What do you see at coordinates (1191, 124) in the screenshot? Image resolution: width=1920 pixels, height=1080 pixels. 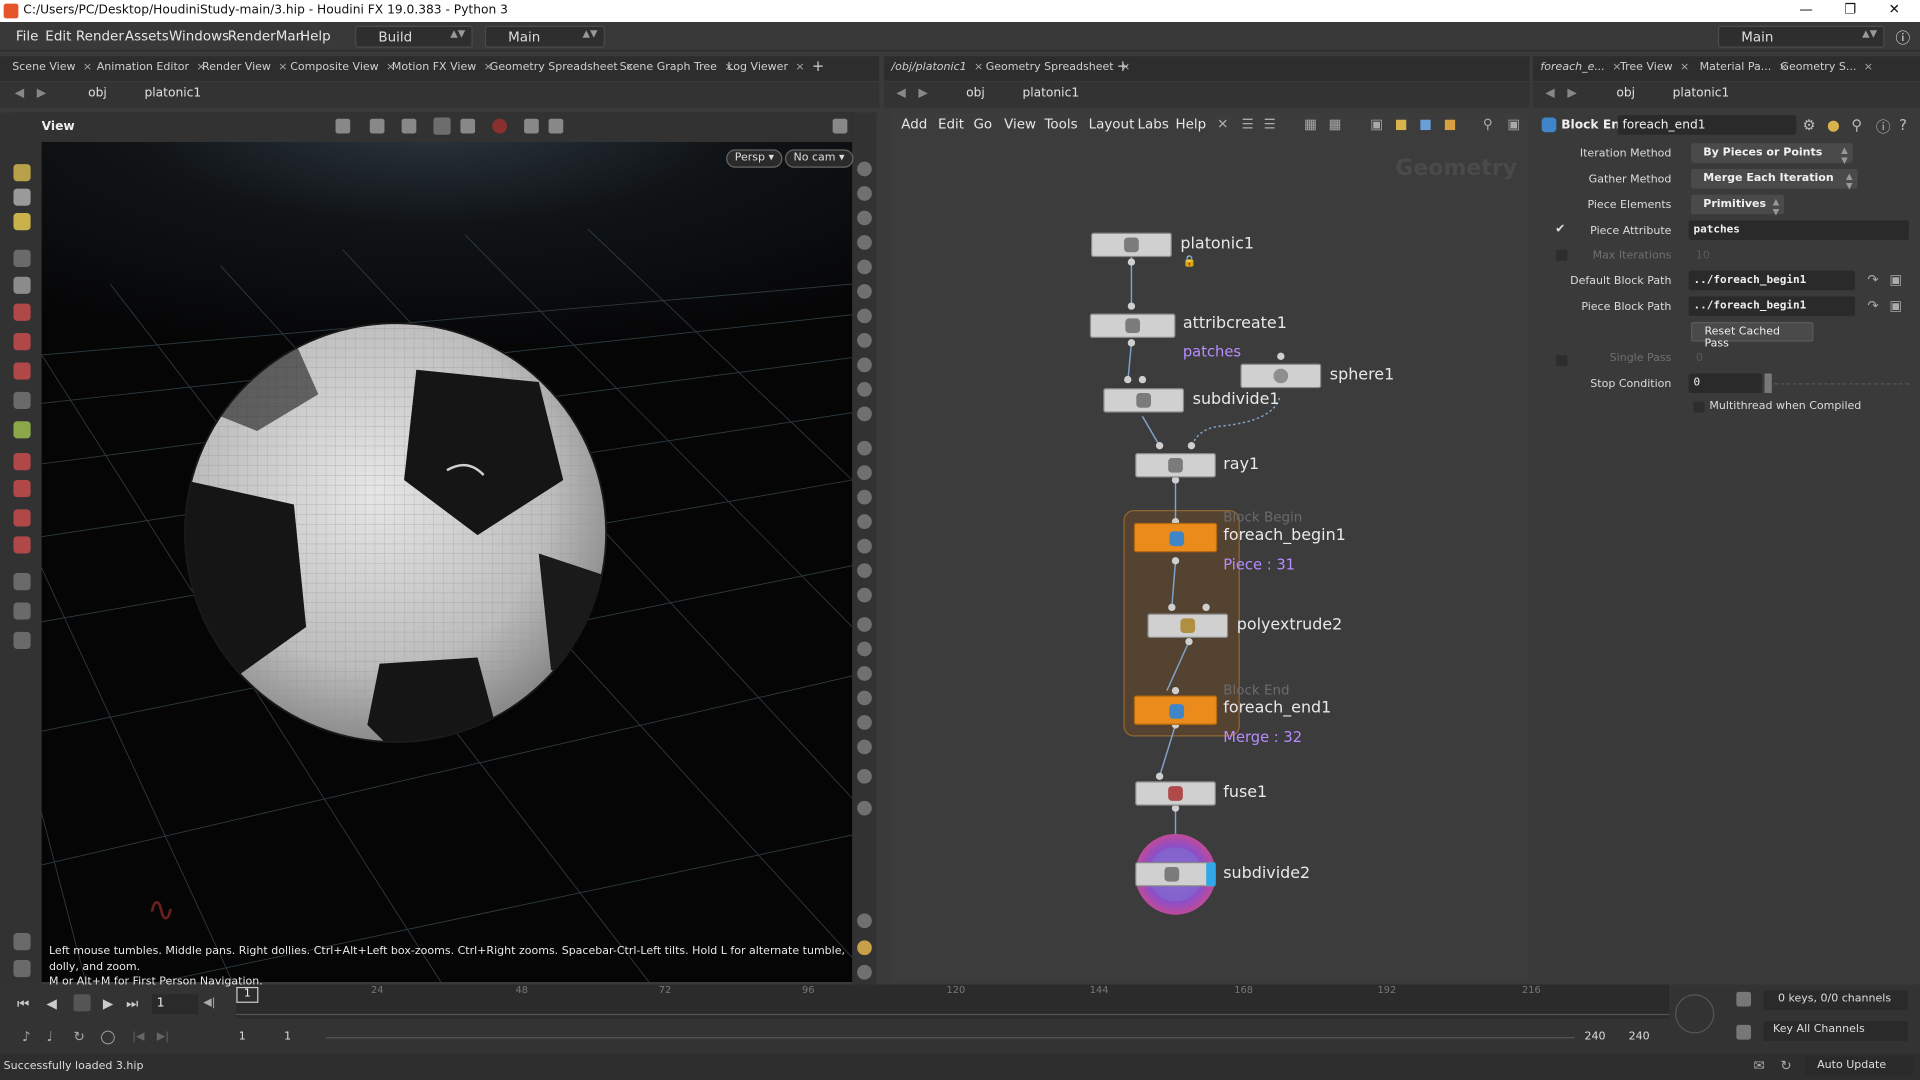 I see `net-menu-help: Help` at bounding box center [1191, 124].